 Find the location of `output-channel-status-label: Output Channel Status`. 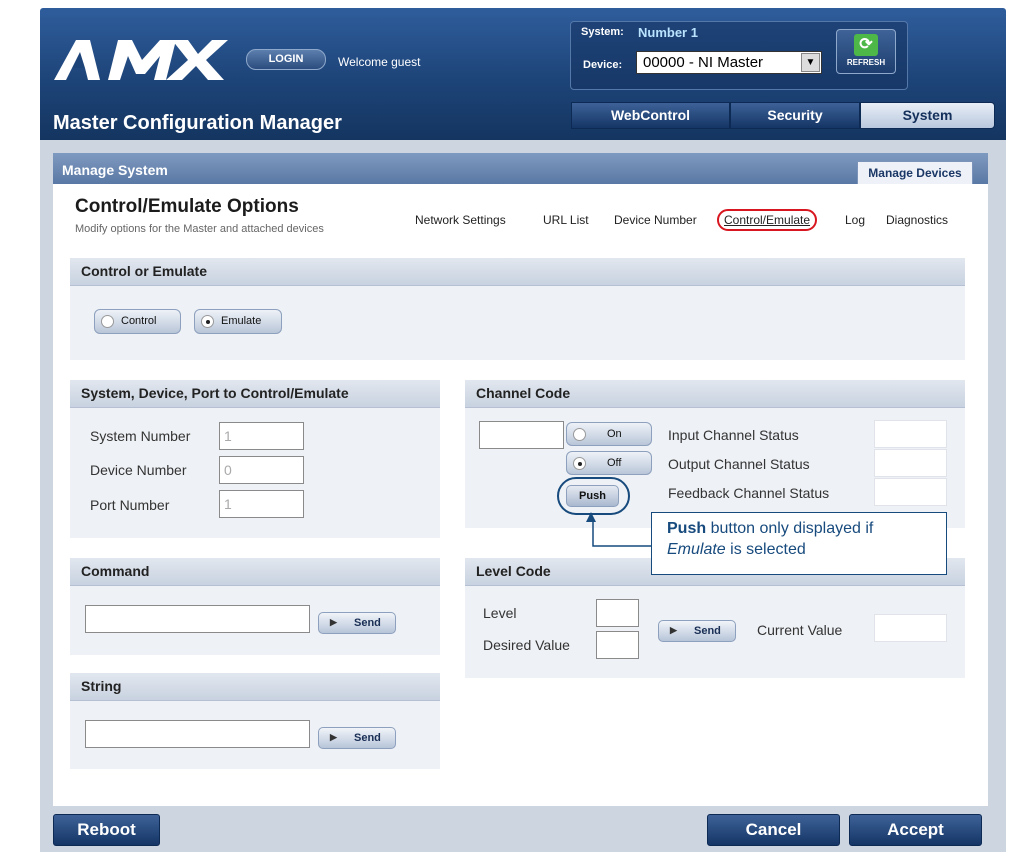

output-channel-status-label: Output Channel Status is located at coordinates (739, 464).